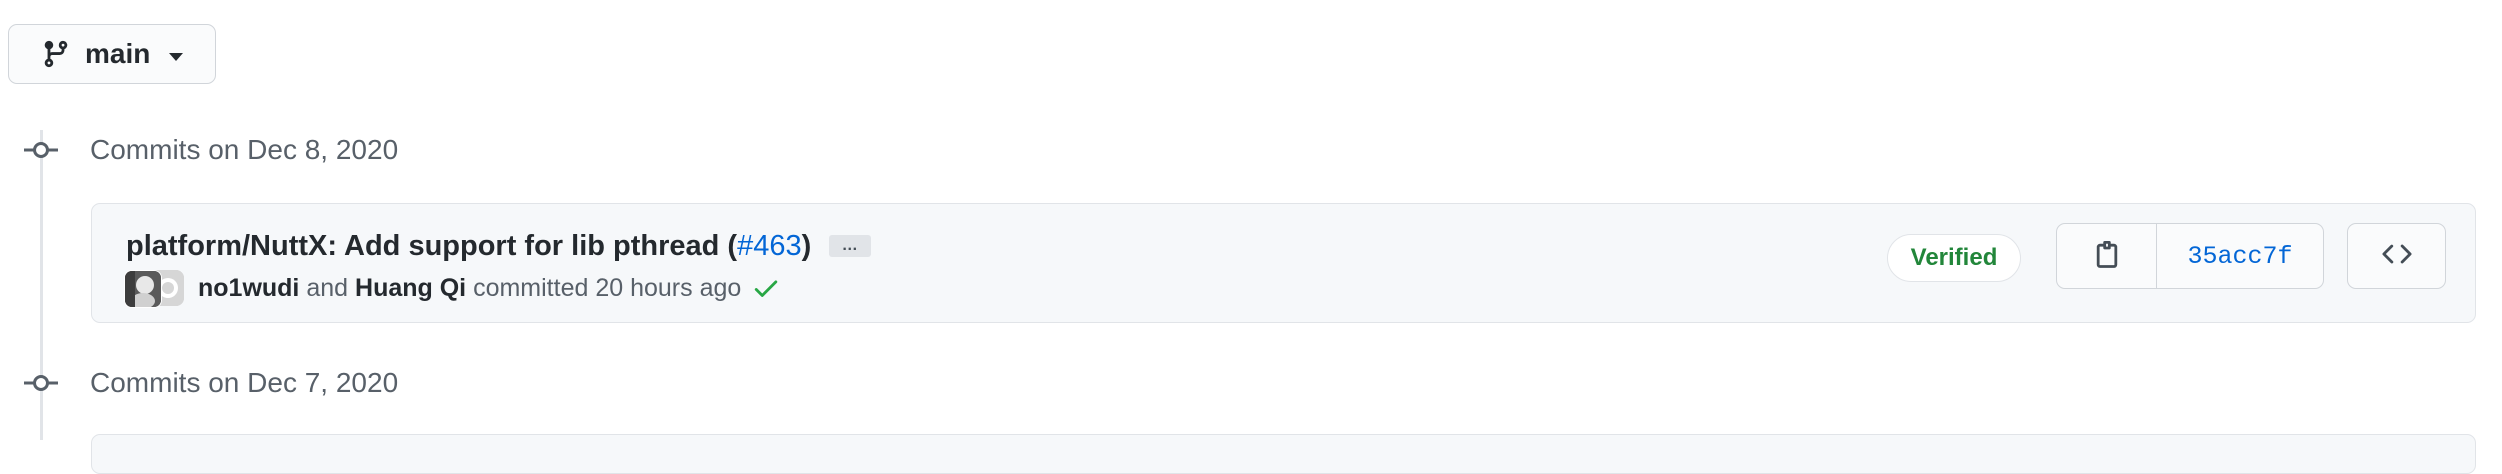 Image resolution: width=2502 pixels, height=474 pixels. I want to click on verified-badge: Verified, so click(1954, 258).